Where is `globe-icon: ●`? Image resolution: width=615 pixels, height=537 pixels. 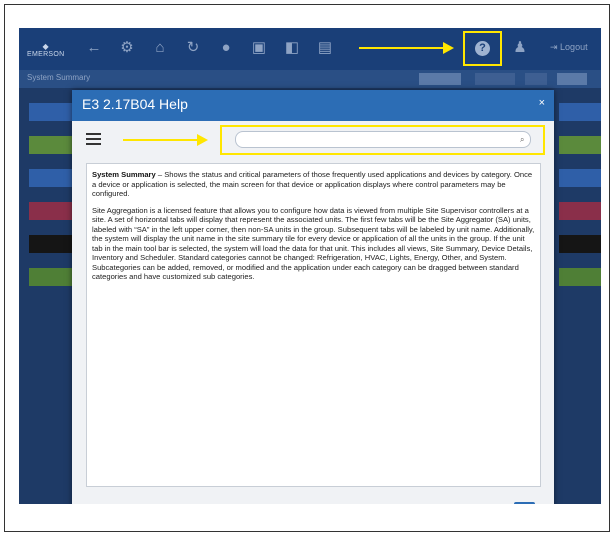
globe-icon: ● is located at coordinates (226, 48).